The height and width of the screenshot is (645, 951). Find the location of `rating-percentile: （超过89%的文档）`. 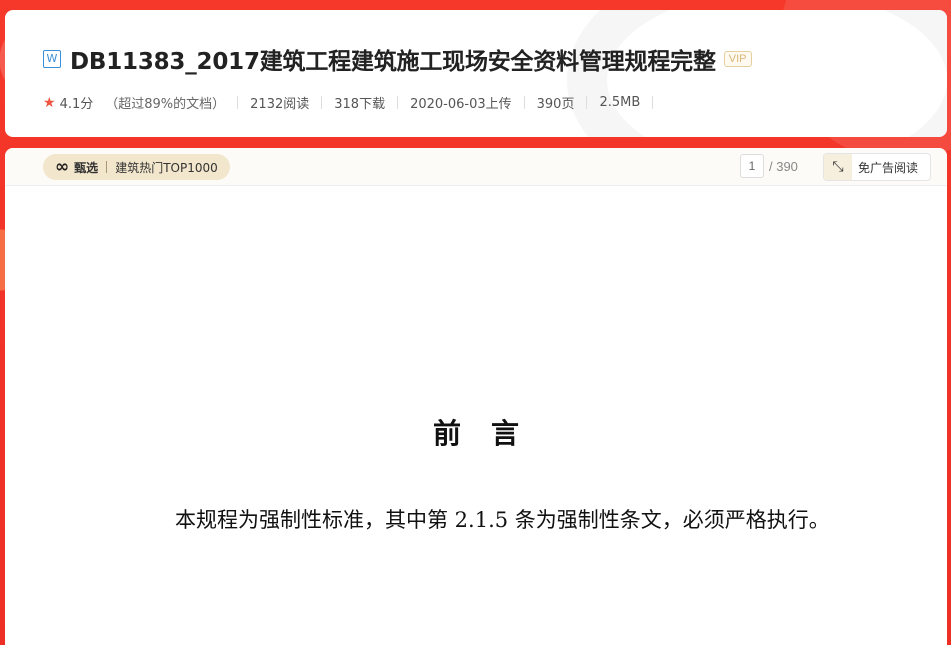

rating-percentile: （超过89%的文档） is located at coordinates (165, 104).